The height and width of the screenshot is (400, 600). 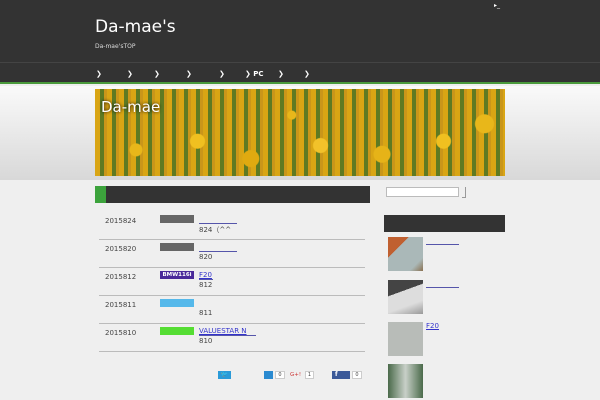 What do you see at coordinates (232, 310) in the screenshot?
I see `post-item: 2015811 811` at bounding box center [232, 310].